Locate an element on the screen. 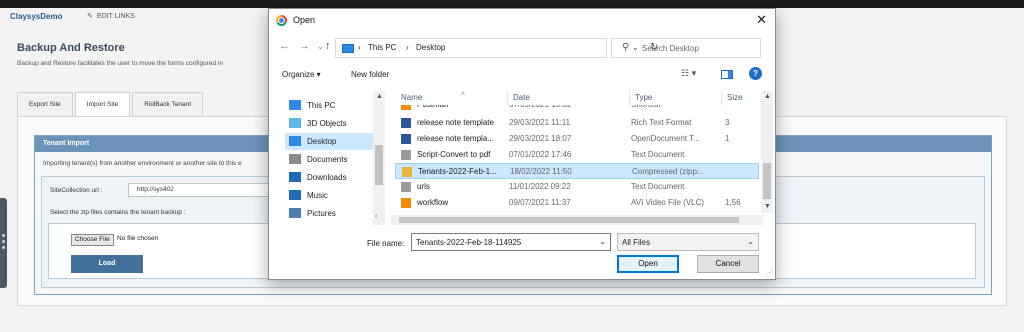 The width and height of the screenshot is (1024, 332). recent-chevron-icon: ⌄ is located at coordinates (320, 46).